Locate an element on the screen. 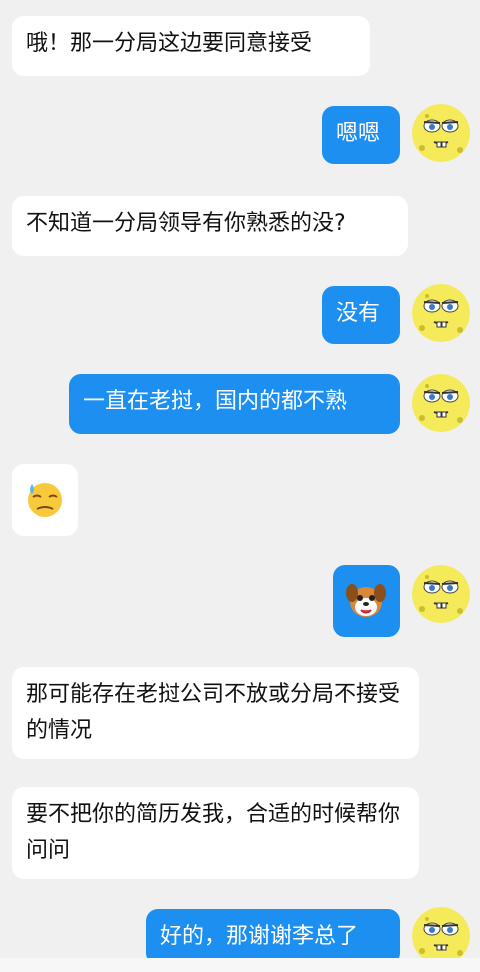 This screenshot has height=972, width=480. message-bubble: 不知道一分局领导有你熟悉的没? is located at coordinates (210, 226).